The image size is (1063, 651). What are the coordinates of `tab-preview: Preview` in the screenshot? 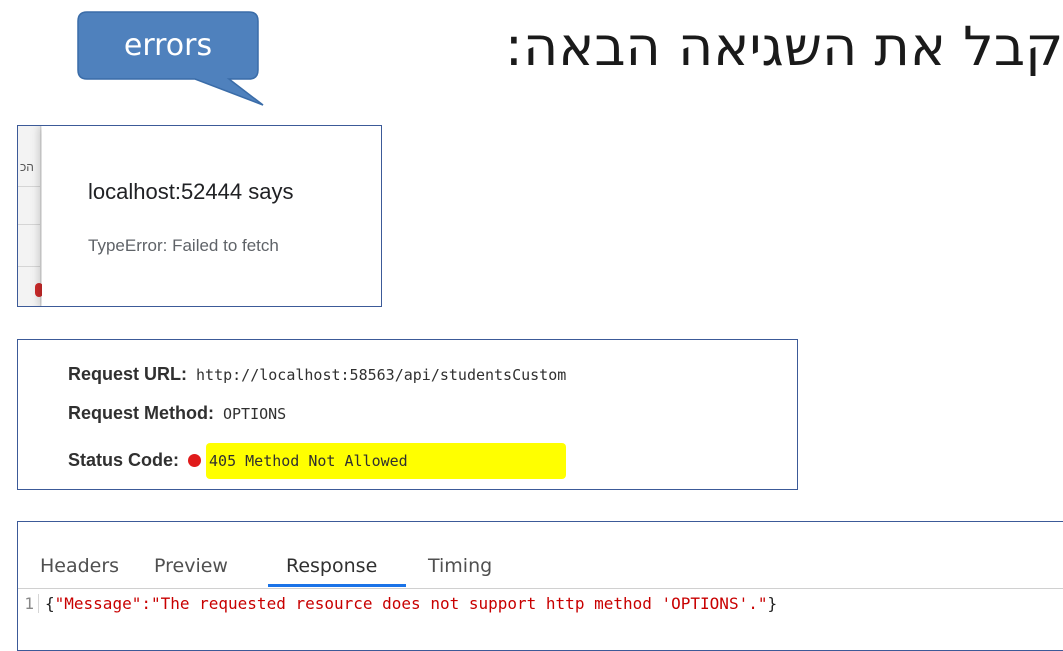 It's located at (191, 566).